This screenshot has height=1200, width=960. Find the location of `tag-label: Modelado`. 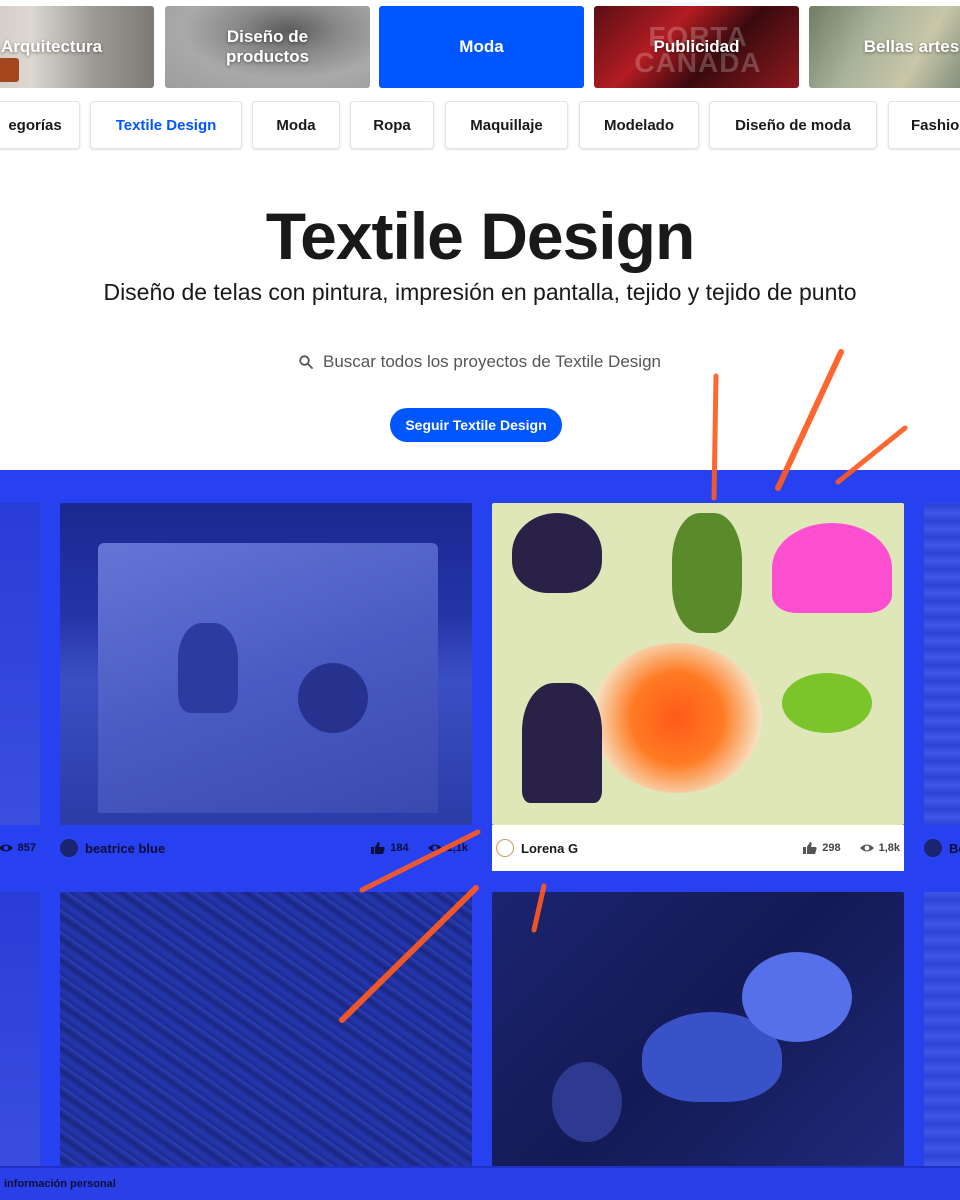

tag-label: Modelado is located at coordinates (639, 125).